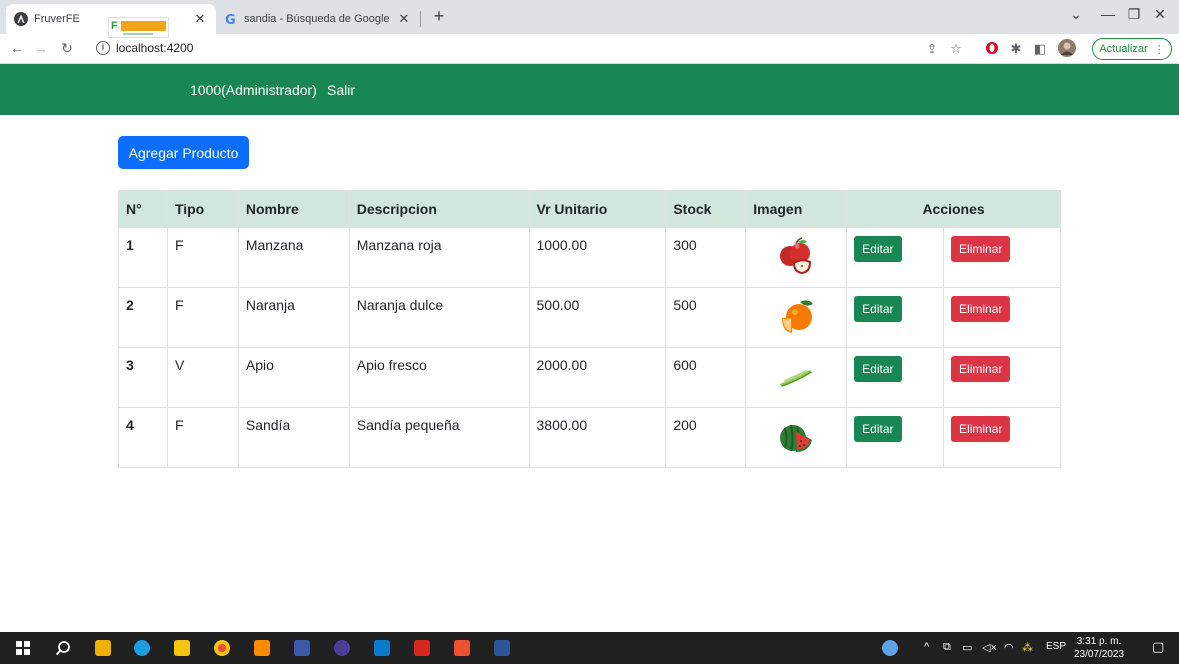  Describe the element at coordinates (706, 257) in the screenshot. I see `cell-stock: 300` at that location.